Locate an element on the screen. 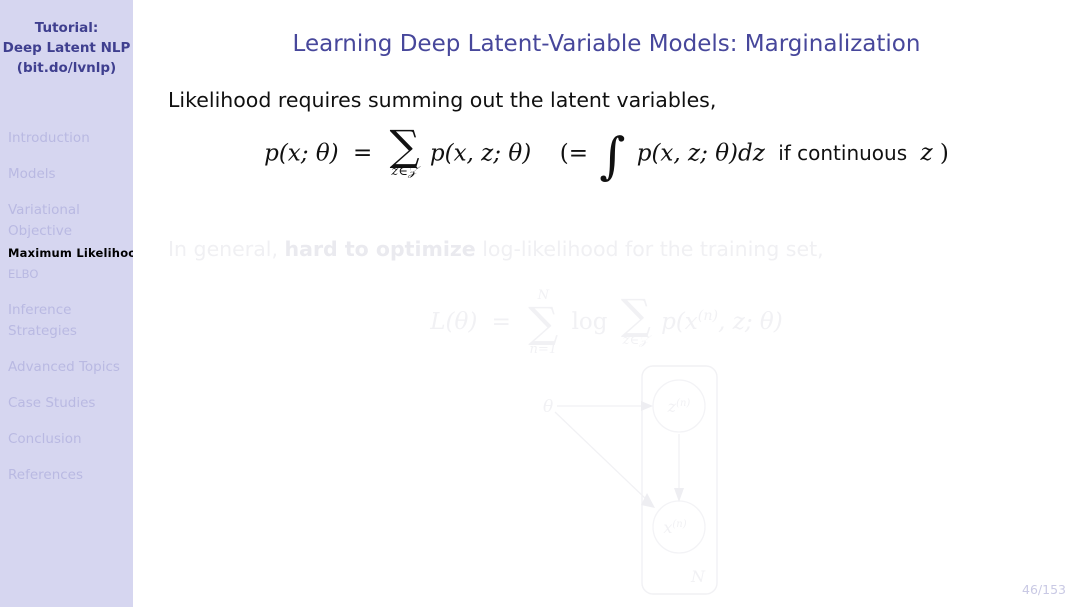  integral-operator: ∫ is located at coordinates (612, 156).